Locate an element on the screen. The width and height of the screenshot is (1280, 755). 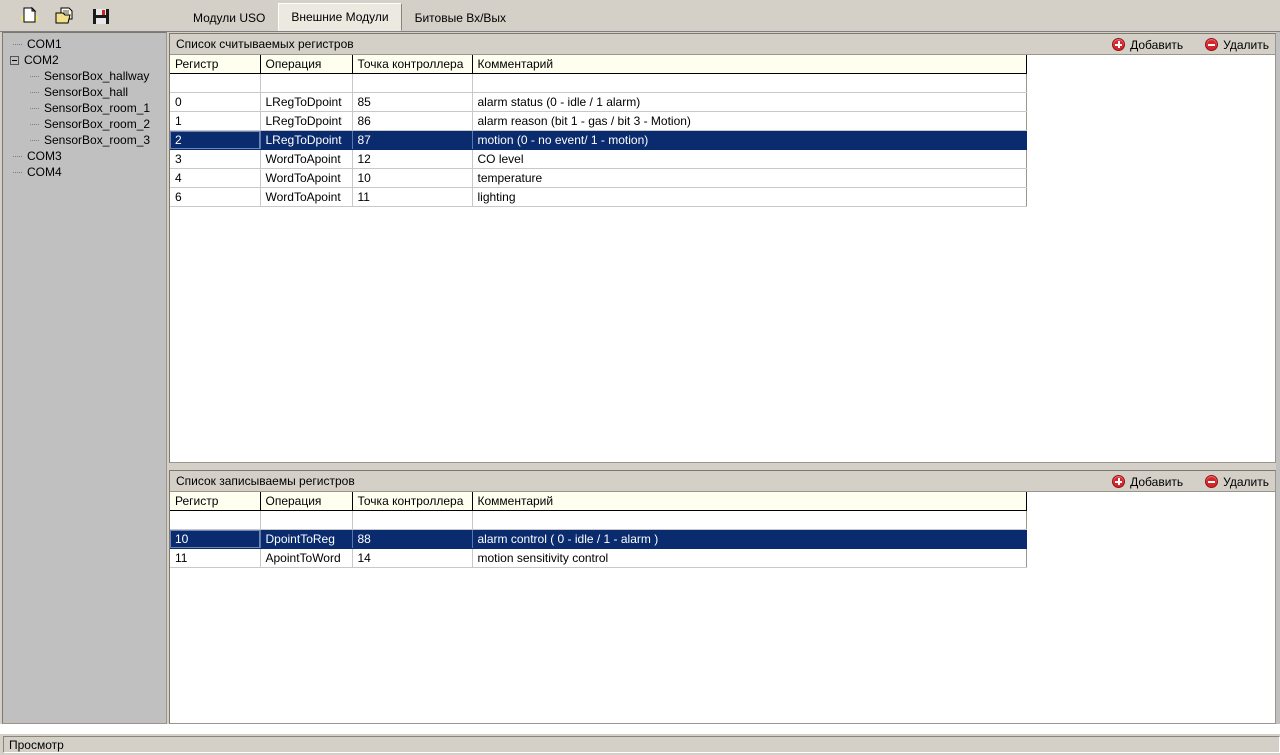
new-file-icon is located at coordinates (29, 14).